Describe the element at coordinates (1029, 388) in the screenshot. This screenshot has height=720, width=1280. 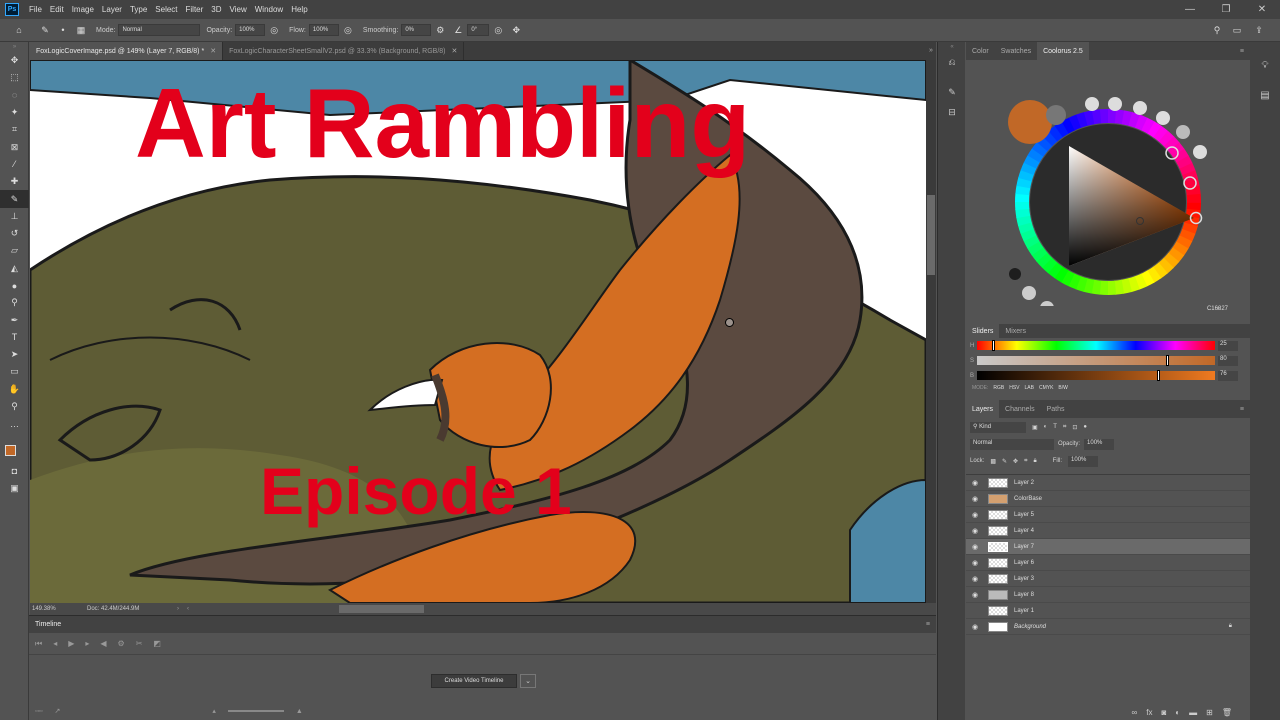
I see `mode-lab: LAB` at that location.